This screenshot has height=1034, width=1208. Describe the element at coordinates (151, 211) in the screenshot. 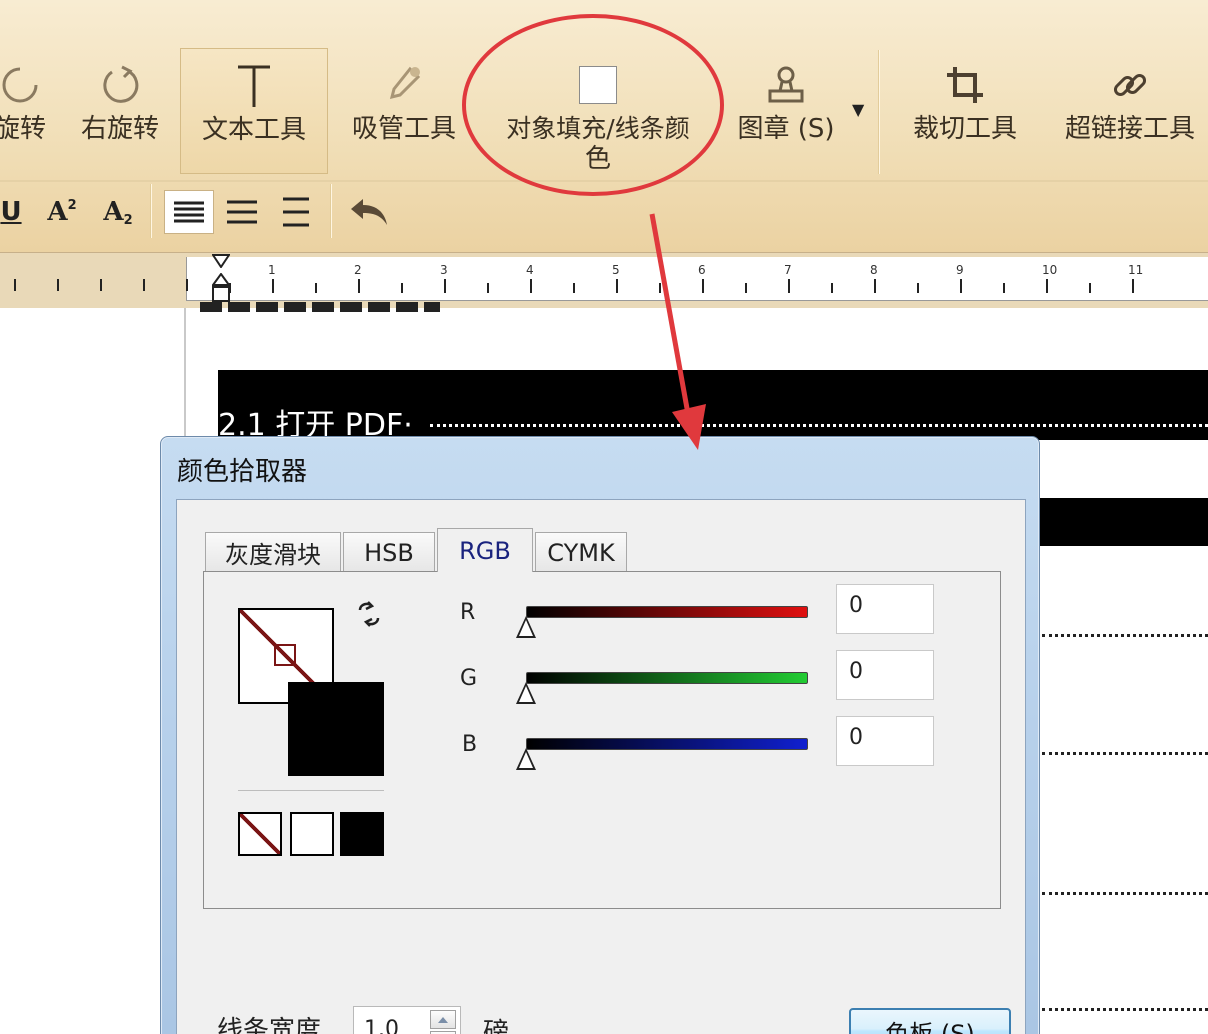

I see `format-divider` at that location.